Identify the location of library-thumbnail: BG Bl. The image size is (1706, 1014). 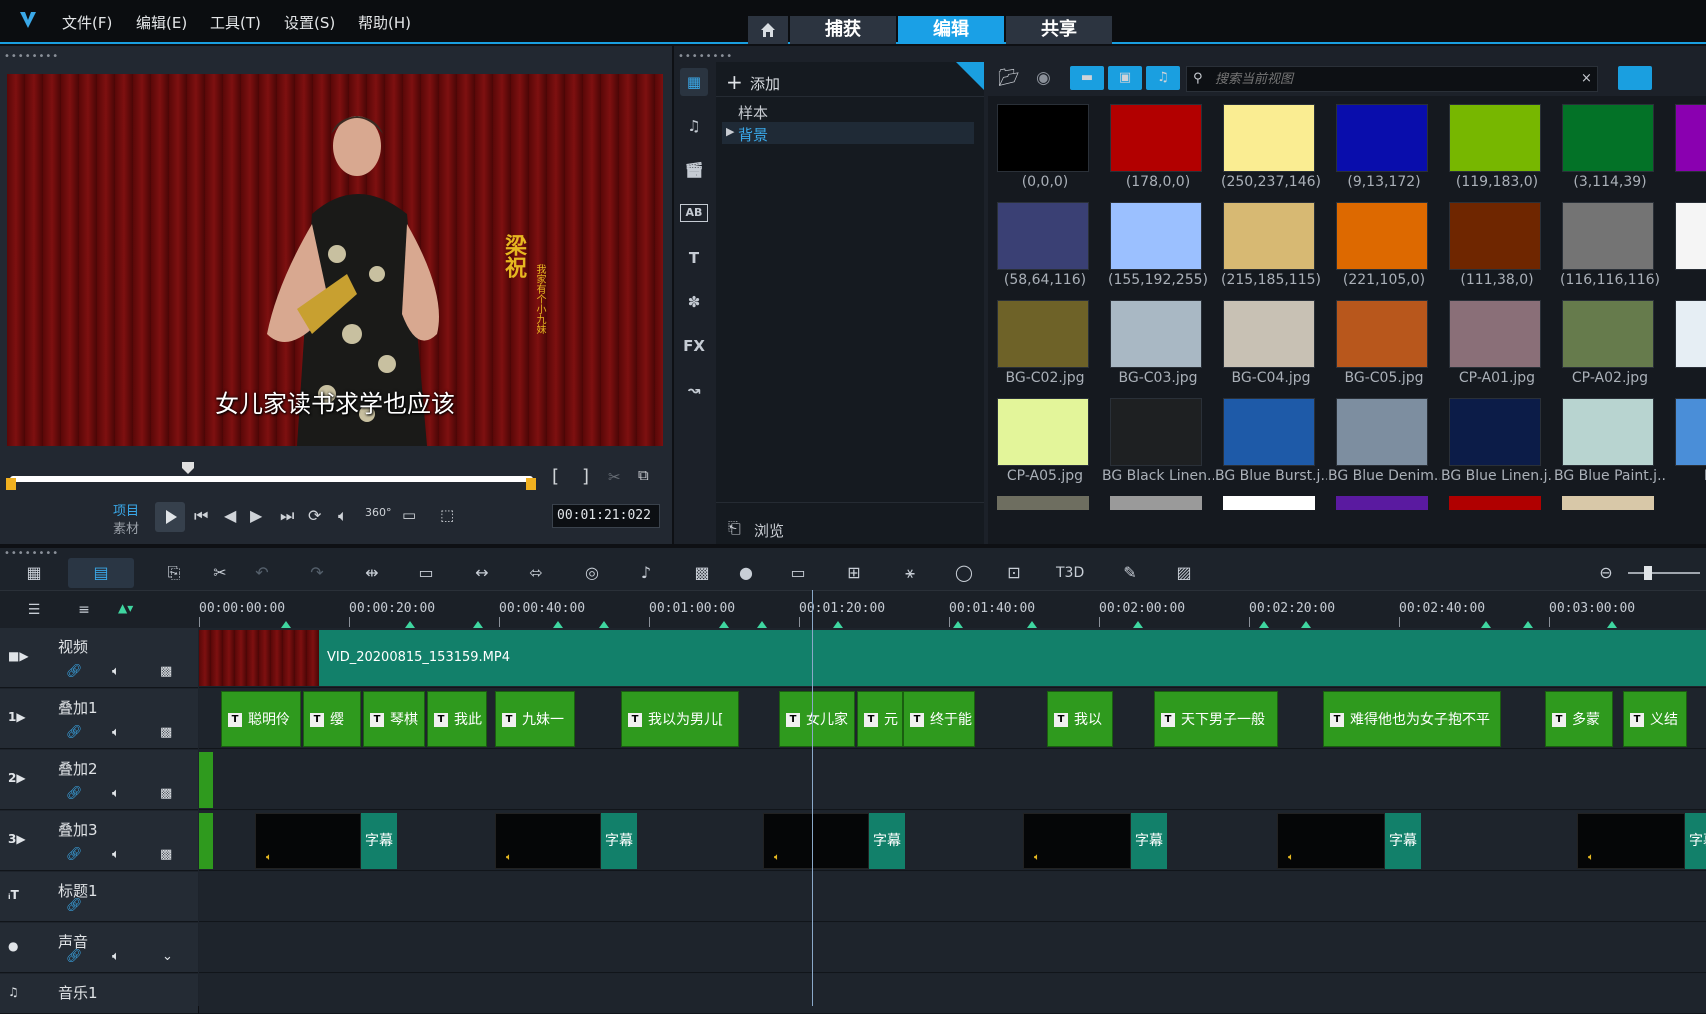
(1686, 439).